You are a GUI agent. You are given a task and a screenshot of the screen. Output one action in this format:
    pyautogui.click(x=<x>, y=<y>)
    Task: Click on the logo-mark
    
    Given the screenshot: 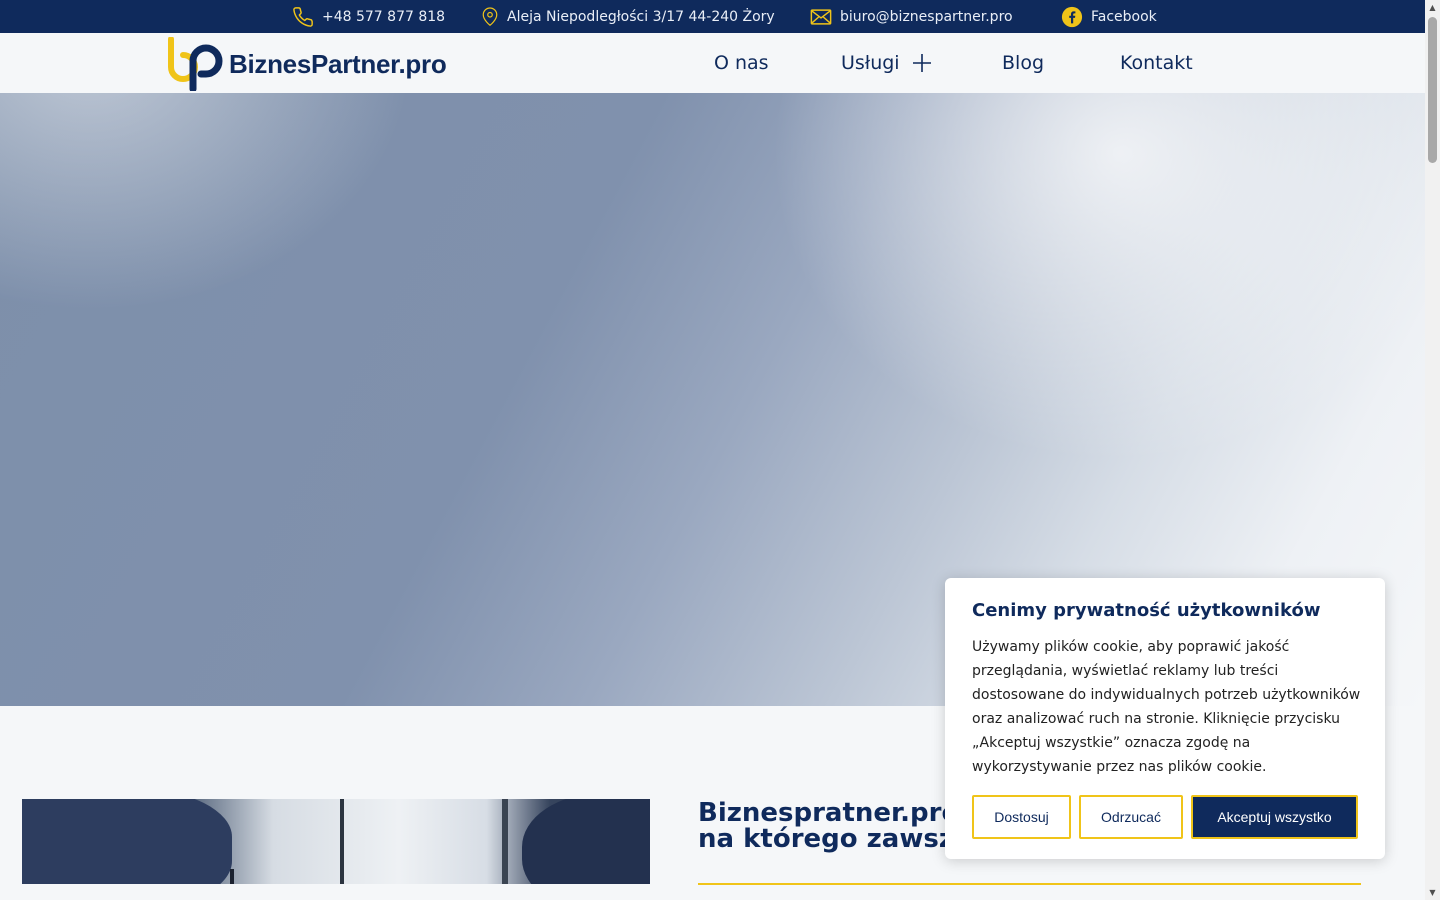 What is the action you would take?
    pyautogui.click(x=195, y=64)
    